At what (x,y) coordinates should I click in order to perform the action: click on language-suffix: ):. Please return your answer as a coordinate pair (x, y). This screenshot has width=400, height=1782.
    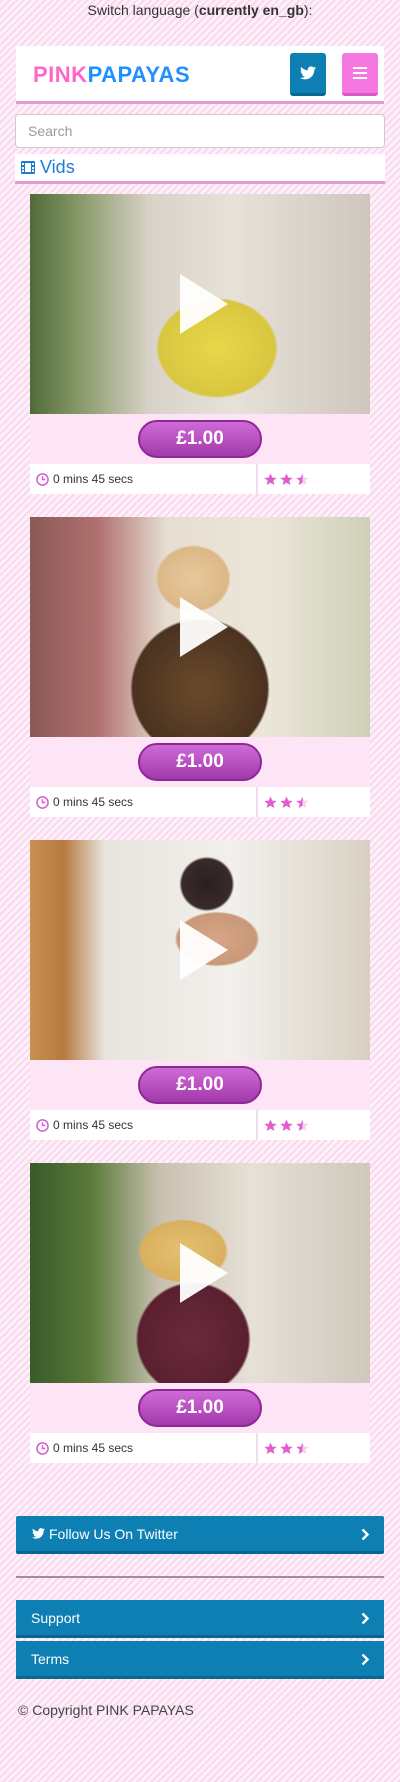
    Looking at the image, I should click on (308, 10).